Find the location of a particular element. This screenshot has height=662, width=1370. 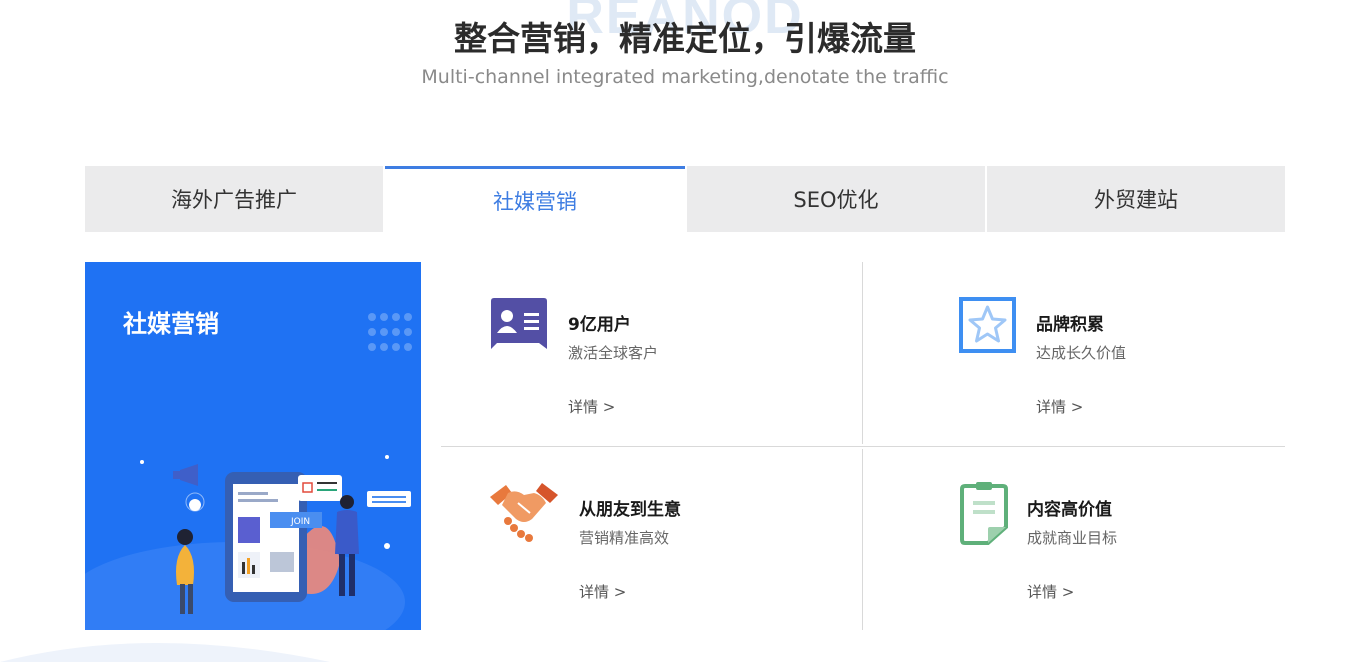

hero-panel: 社媒营销 JOIN is located at coordinates (253, 446).